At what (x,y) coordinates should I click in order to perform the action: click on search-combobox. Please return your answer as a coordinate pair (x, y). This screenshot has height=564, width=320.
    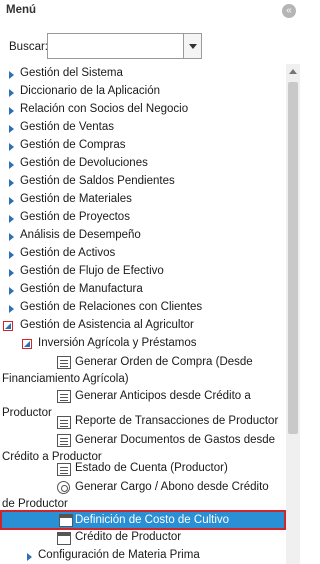
    Looking at the image, I should click on (124, 46).